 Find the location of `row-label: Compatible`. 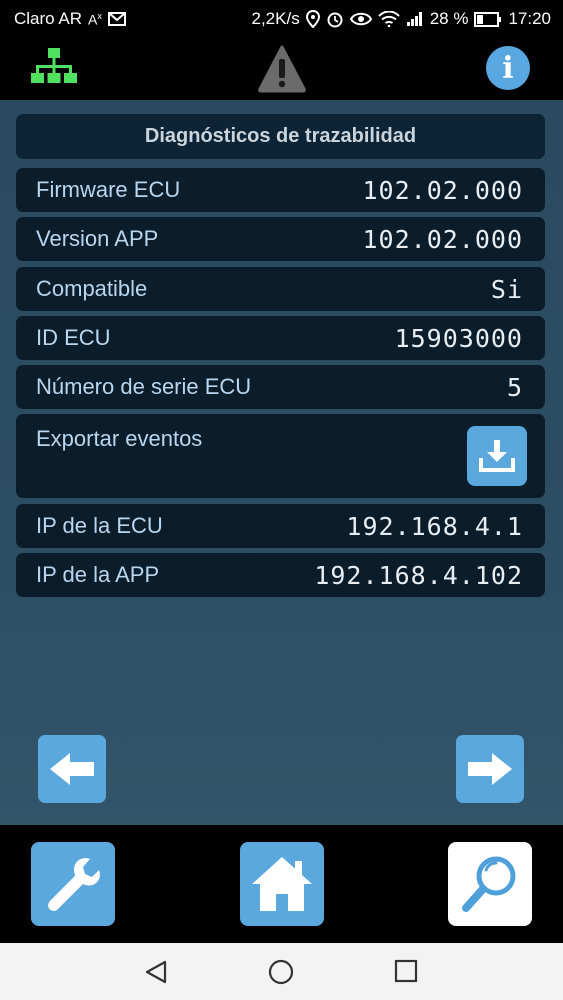

row-label: Compatible is located at coordinates (92, 288).